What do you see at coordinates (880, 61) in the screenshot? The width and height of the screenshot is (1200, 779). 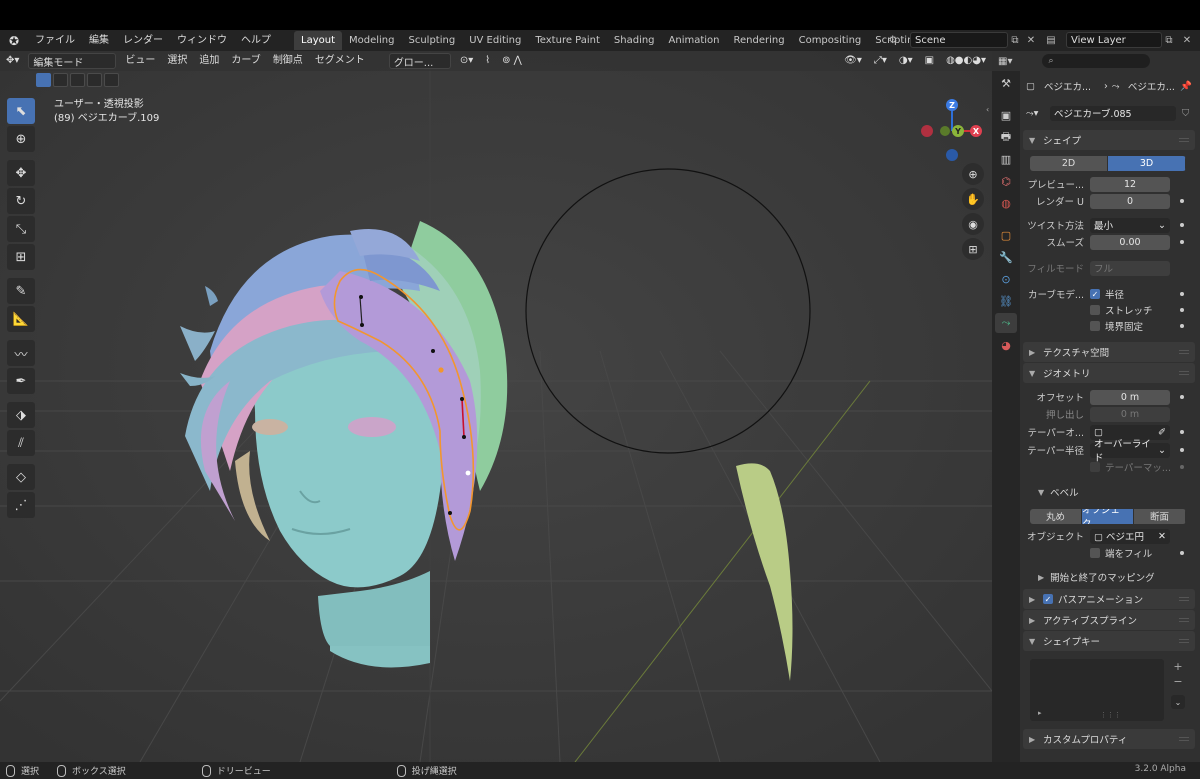 I see `gizmo-toggle-icon: ⤢▾` at bounding box center [880, 61].